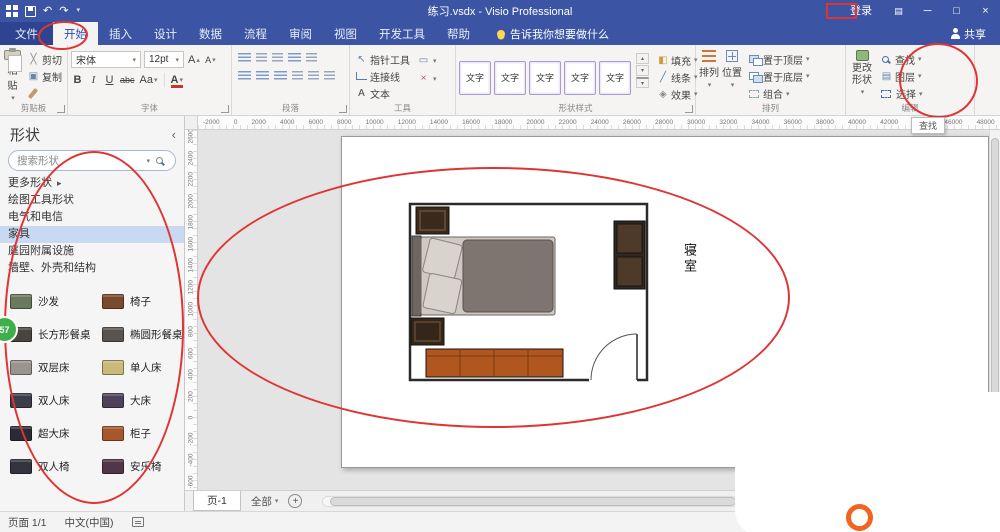  What do you see at coordinates (901, 59) in the screenshot?
I see `find-button: 查找 ▾` at bounding box center [901, 59].